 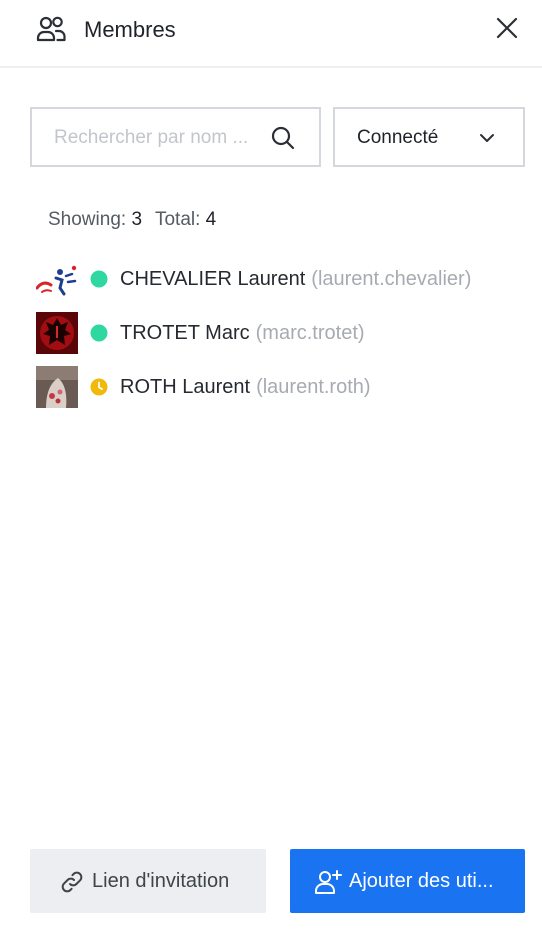 I want to click on status-filter-value: Connecté, so click(x=398, y=137).